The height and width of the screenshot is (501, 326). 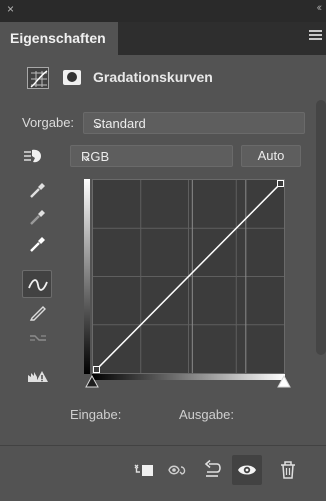 What do you see at coordinates (151, 156) in the screenshot?
I see `channel-select: RGB ⌄` at bounding box center [151, 156].